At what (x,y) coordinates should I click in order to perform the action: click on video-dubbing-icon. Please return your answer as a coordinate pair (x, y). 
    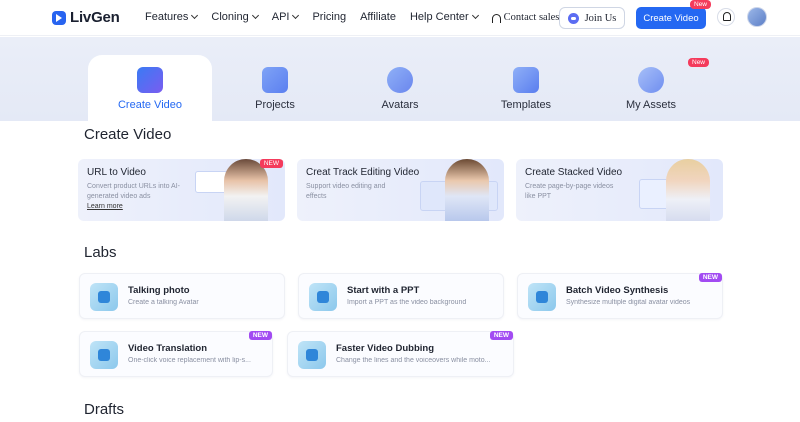
    Looking at the image, I should click on (312, 355).